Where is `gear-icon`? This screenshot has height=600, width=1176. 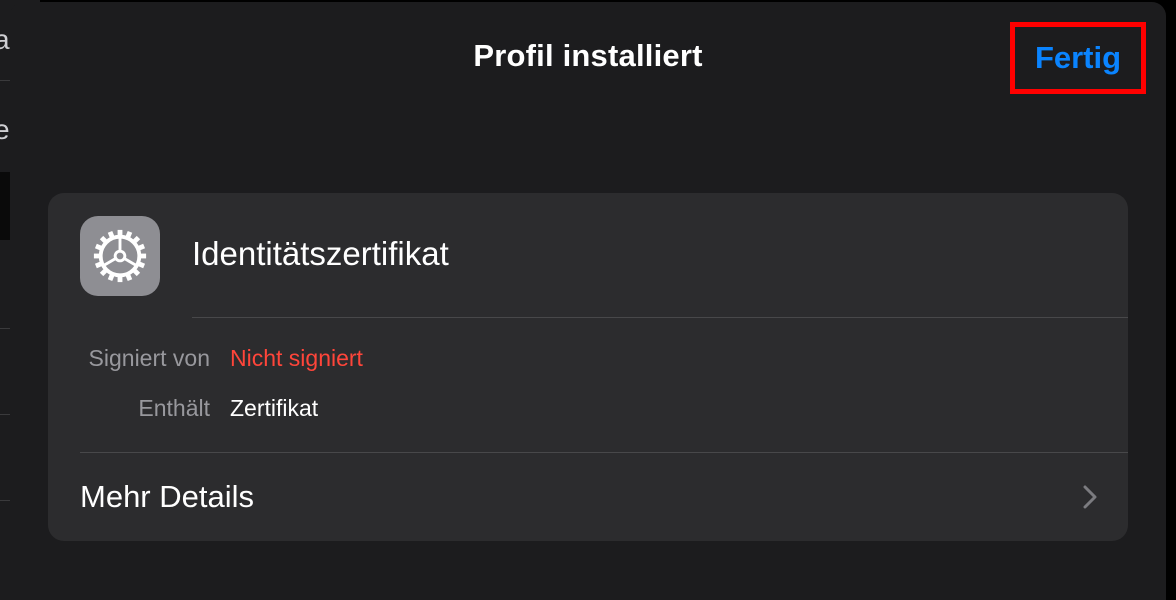 gear-icon is located at coordinates (120, 256).